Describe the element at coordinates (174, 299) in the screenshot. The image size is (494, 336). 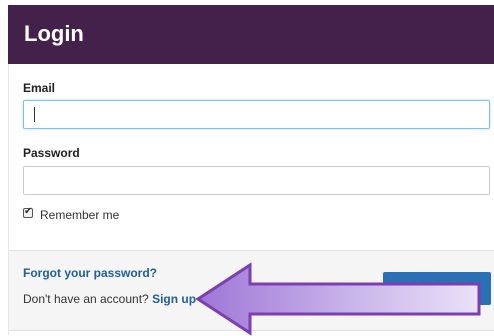
I see `signup-link: Sign up` at that location.